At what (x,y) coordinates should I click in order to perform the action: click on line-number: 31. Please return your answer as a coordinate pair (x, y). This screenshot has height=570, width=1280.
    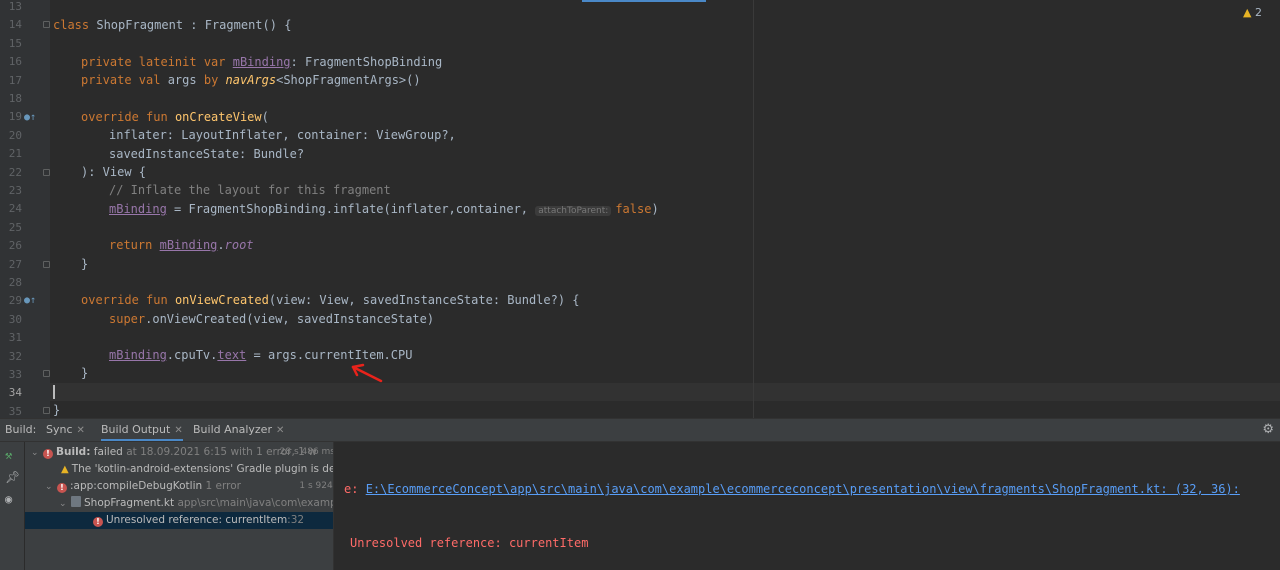
    Looking at the image, I should click on (15, 338).